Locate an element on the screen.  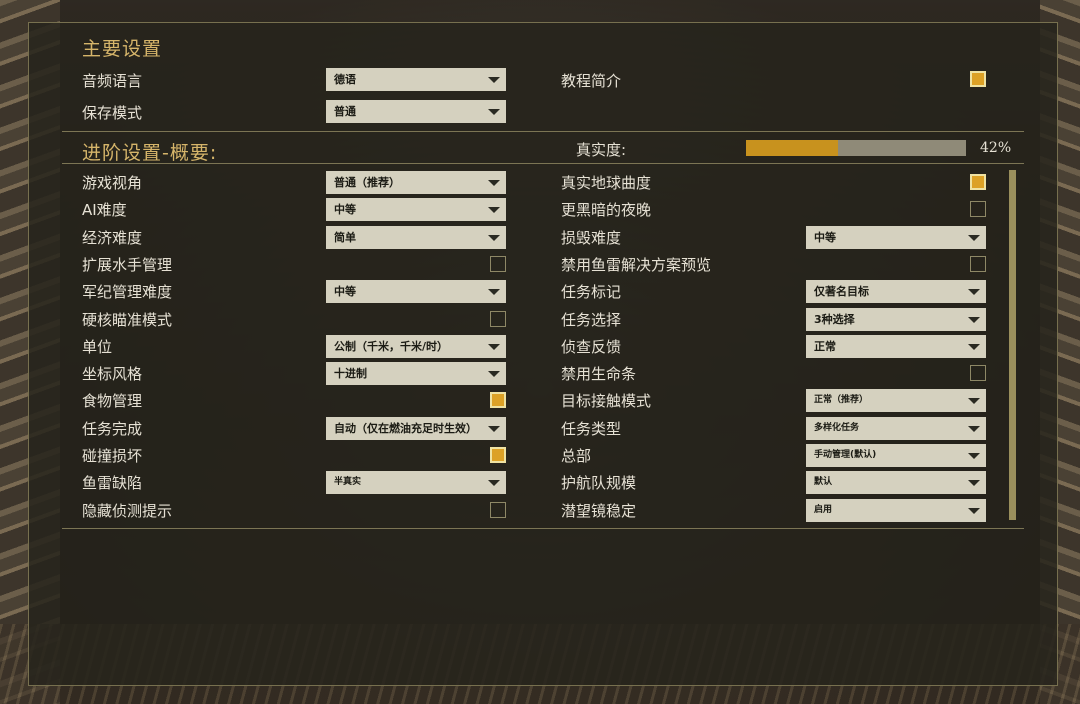
right-label-5: 任务选择 is located at coordinates (591, 320).